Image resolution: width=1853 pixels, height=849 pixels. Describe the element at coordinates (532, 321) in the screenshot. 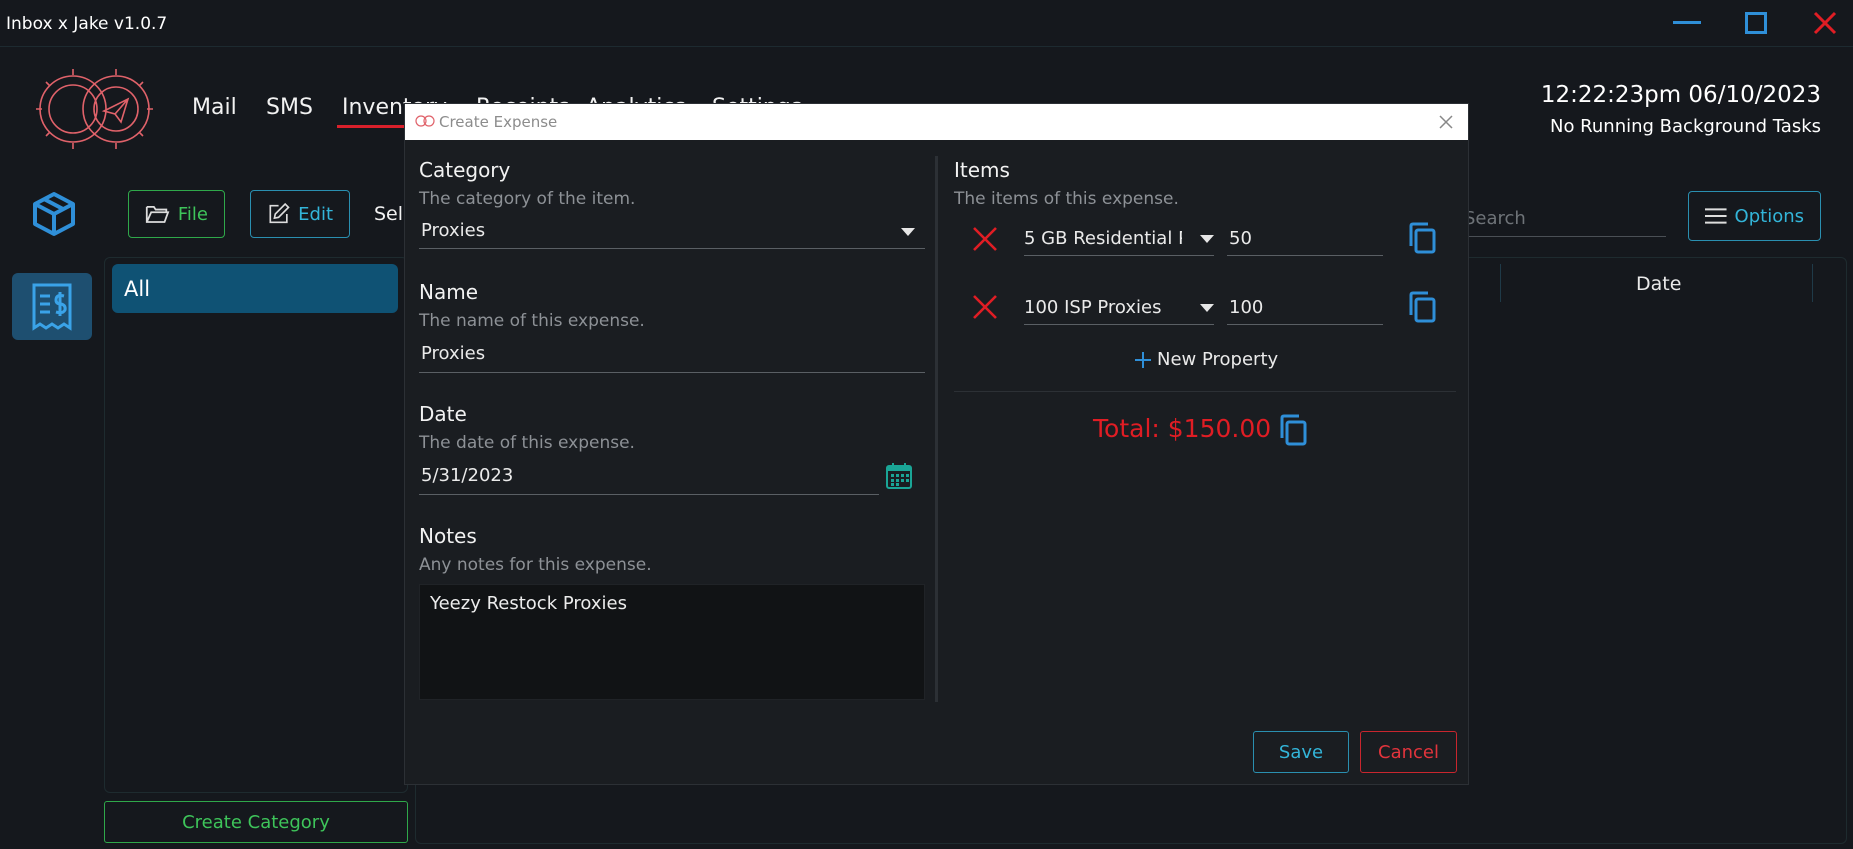

I see `name-description: The name of this expense.` at that location.